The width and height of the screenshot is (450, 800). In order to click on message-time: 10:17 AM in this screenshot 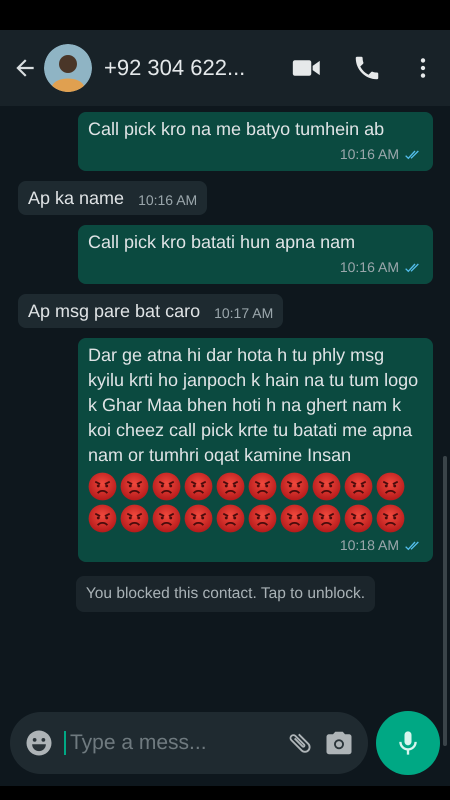, I will do `click(244, 313)`.